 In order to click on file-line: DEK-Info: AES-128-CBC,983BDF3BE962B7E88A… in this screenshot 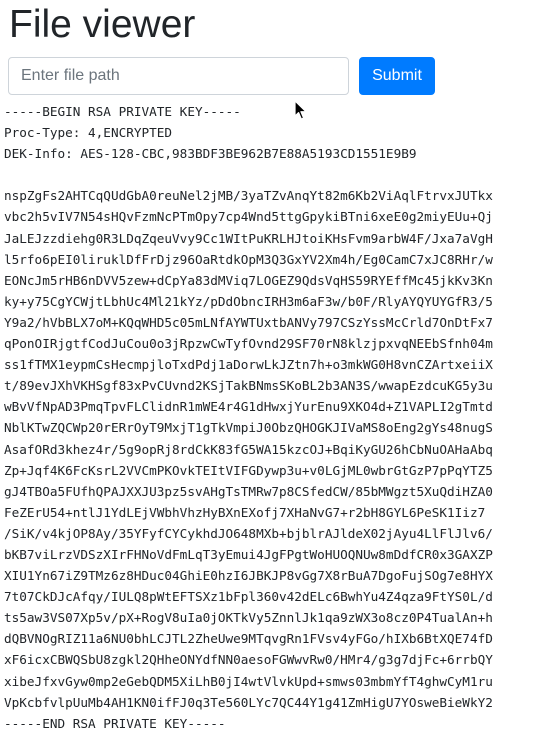, I will do `click(210, 154)`.